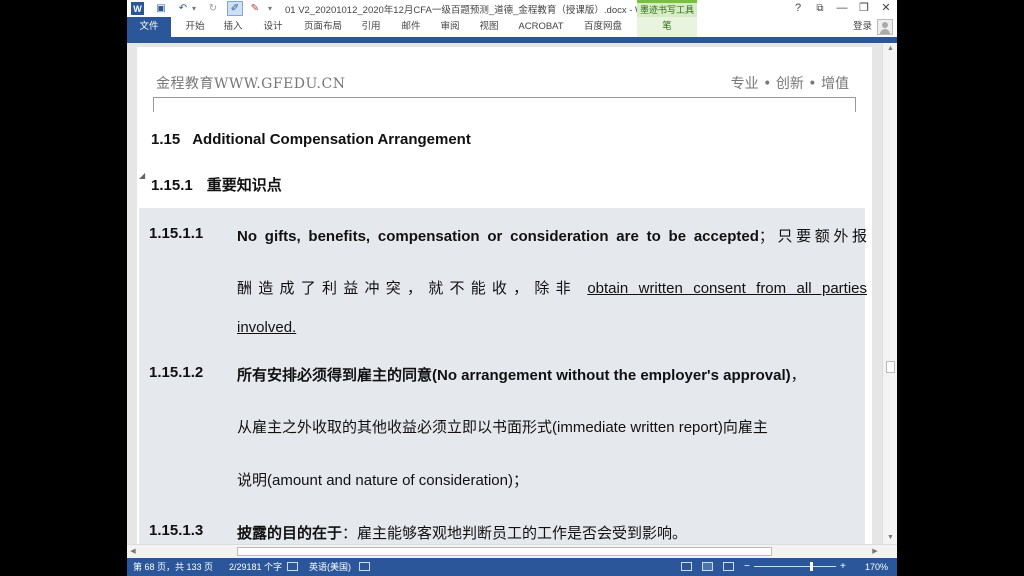  Describe the element at coordinates (323, 27) in the screenshot. I see `tab-page-layout: 页面布局` at that location.